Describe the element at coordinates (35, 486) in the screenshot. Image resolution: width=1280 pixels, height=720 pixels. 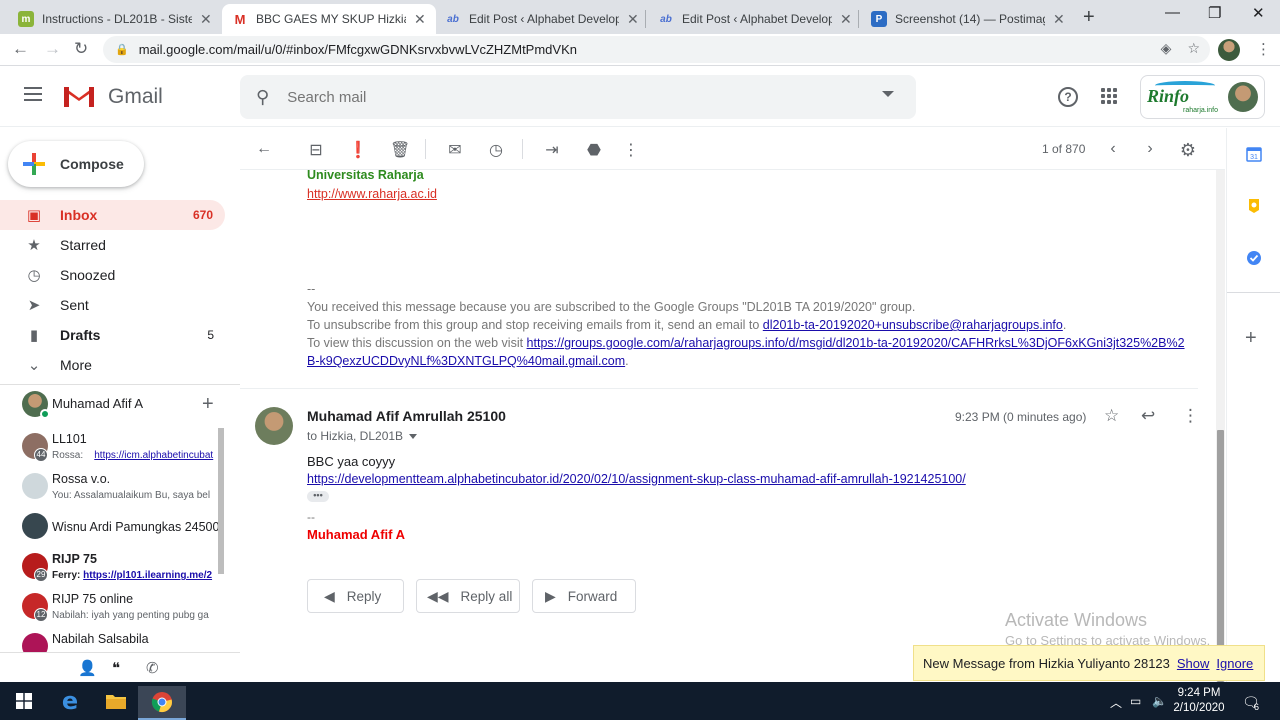
I see `chat-avatar` at that location.